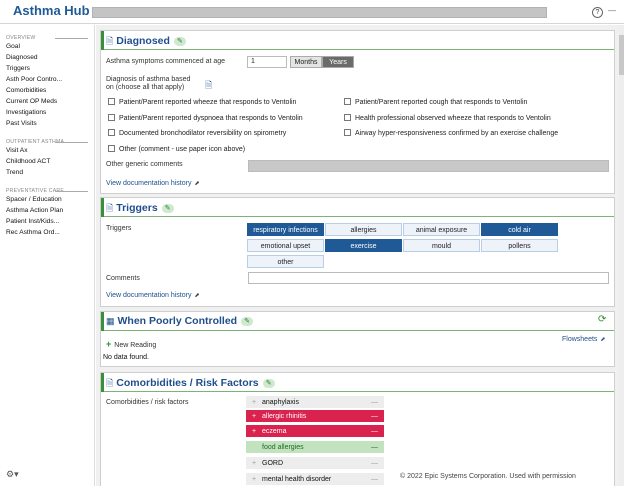 This screenshot has width=624, height=486. What do you see at coordinates (621, 255) in the screenshot?
I see `scrollbar` at bounding box center [621, 255].